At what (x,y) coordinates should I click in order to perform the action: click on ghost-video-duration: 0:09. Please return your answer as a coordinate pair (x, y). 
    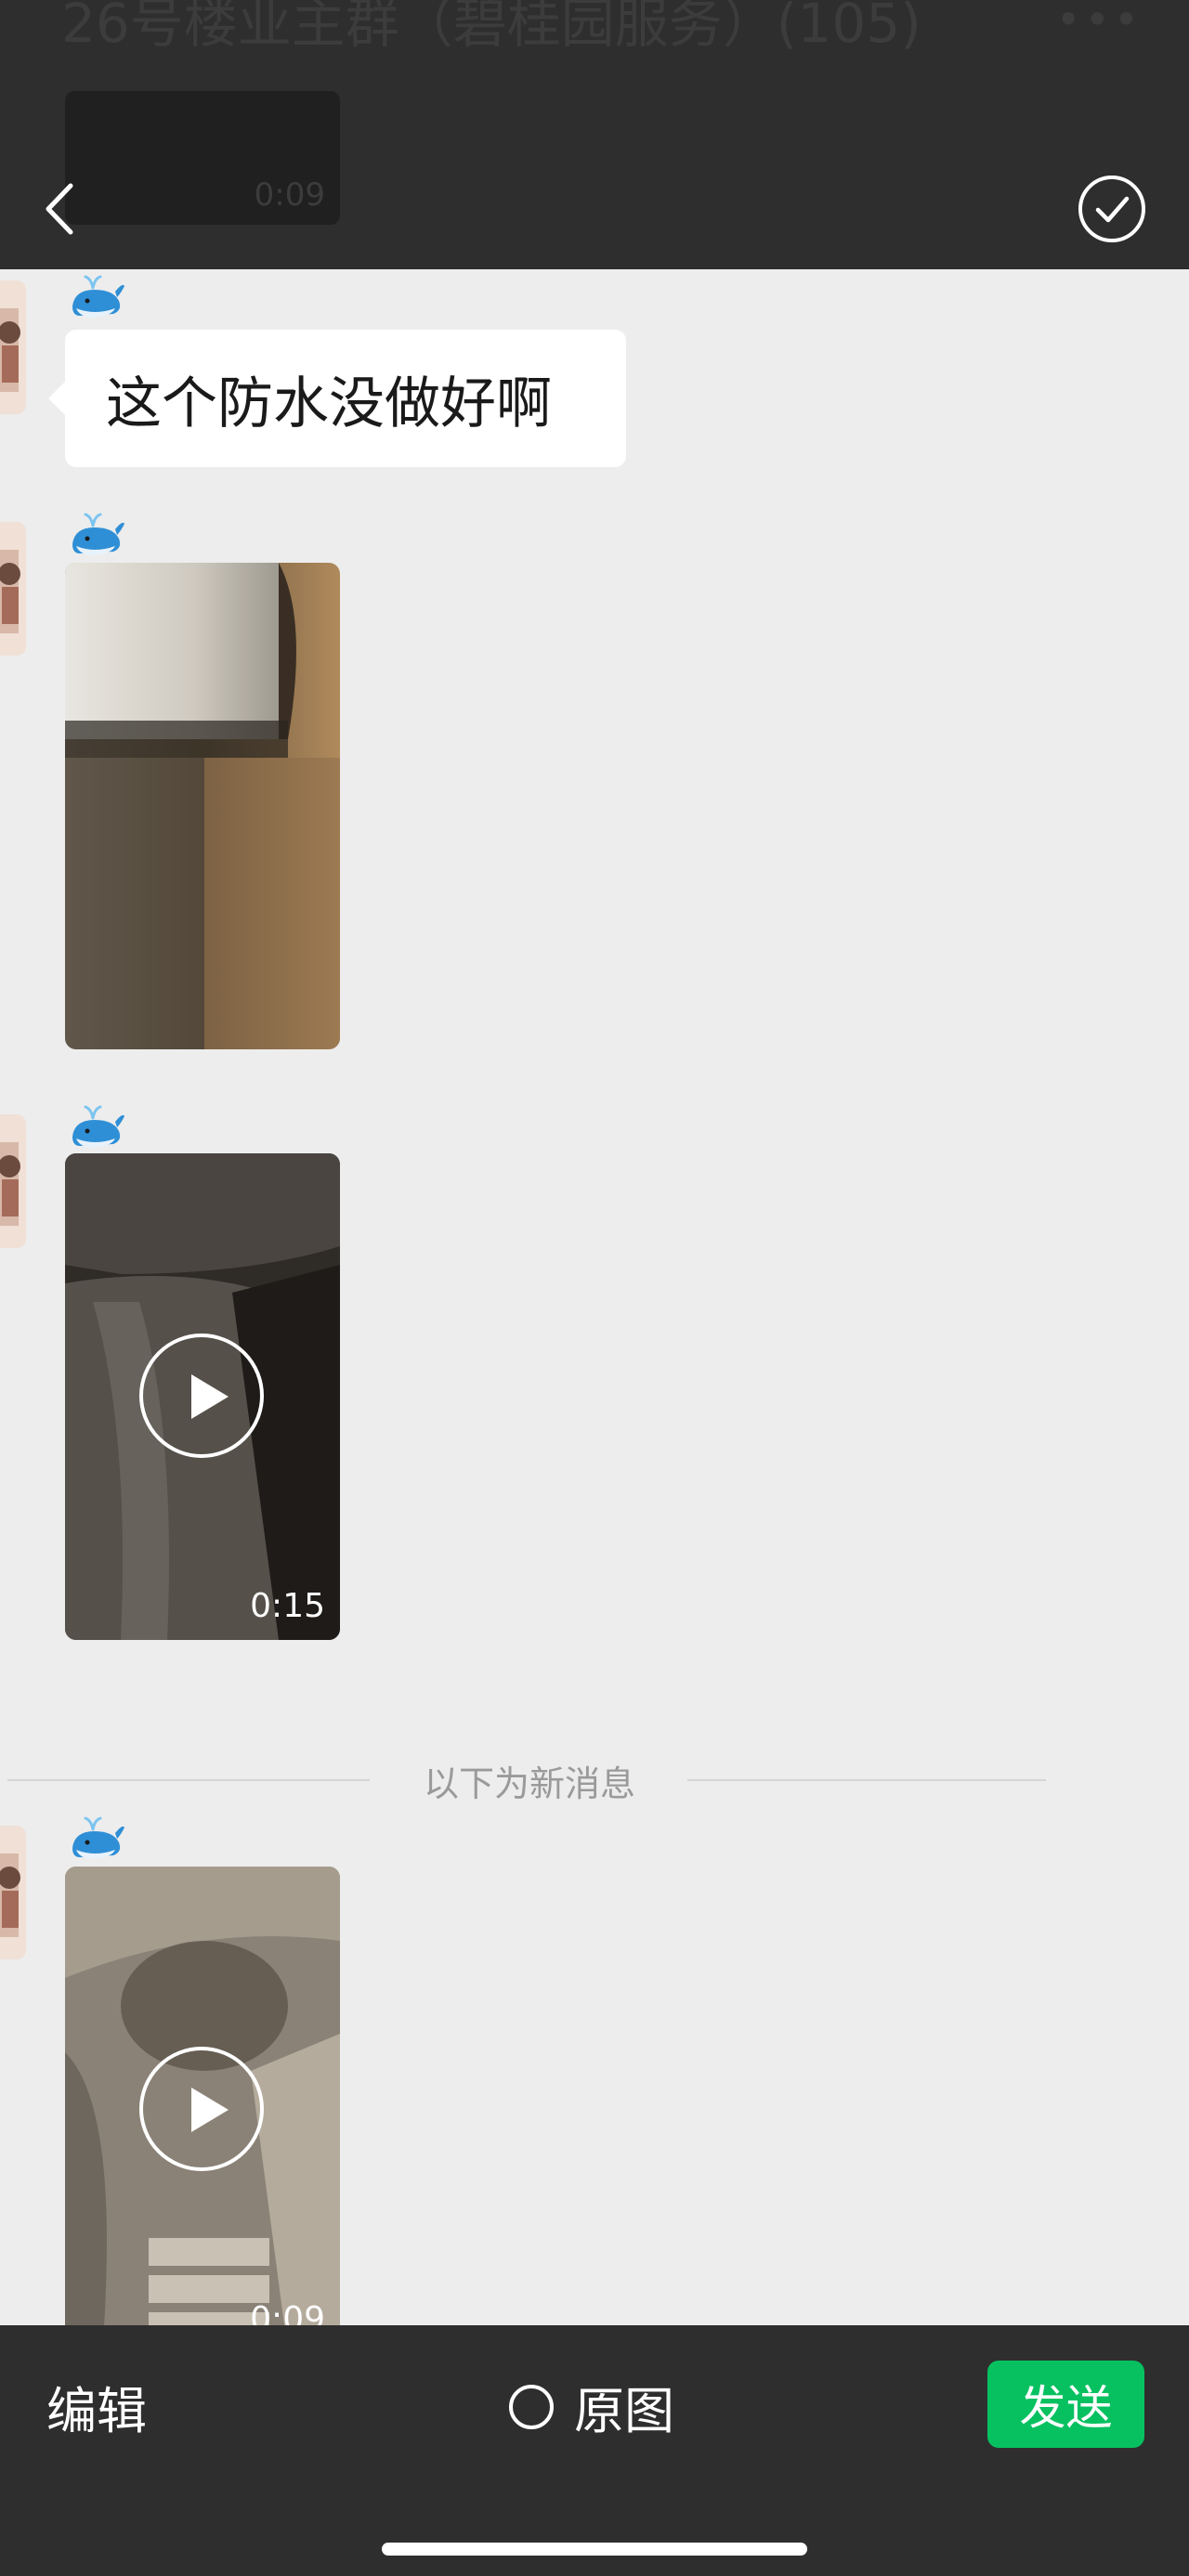
    Looking at the image, I should click on (289, 195).